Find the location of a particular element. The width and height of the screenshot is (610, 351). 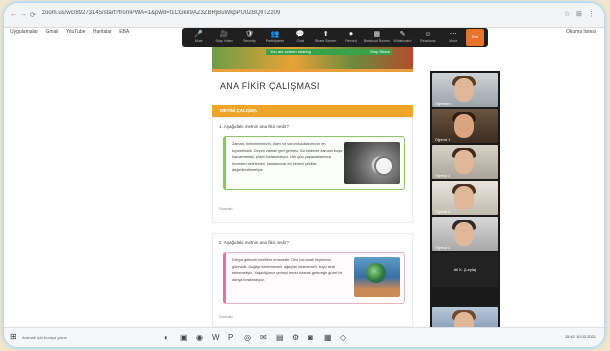

question-text: 1. Aşağıdaki metnin ana fikri nedir? is located at coordinates (254, 126).